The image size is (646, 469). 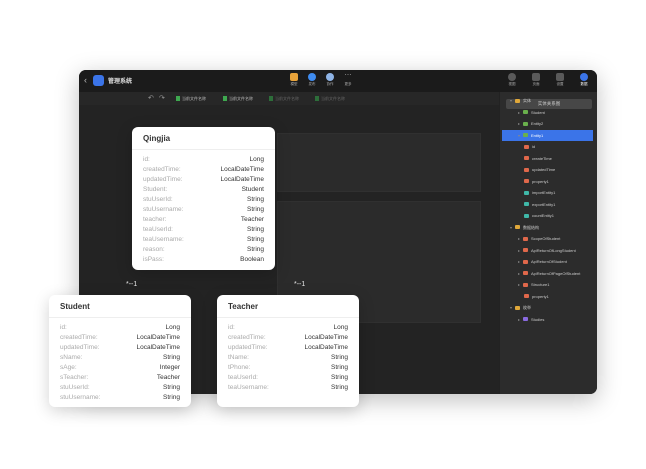 I want to click on field-name: sTeacher:, so click(x=74, y=377).